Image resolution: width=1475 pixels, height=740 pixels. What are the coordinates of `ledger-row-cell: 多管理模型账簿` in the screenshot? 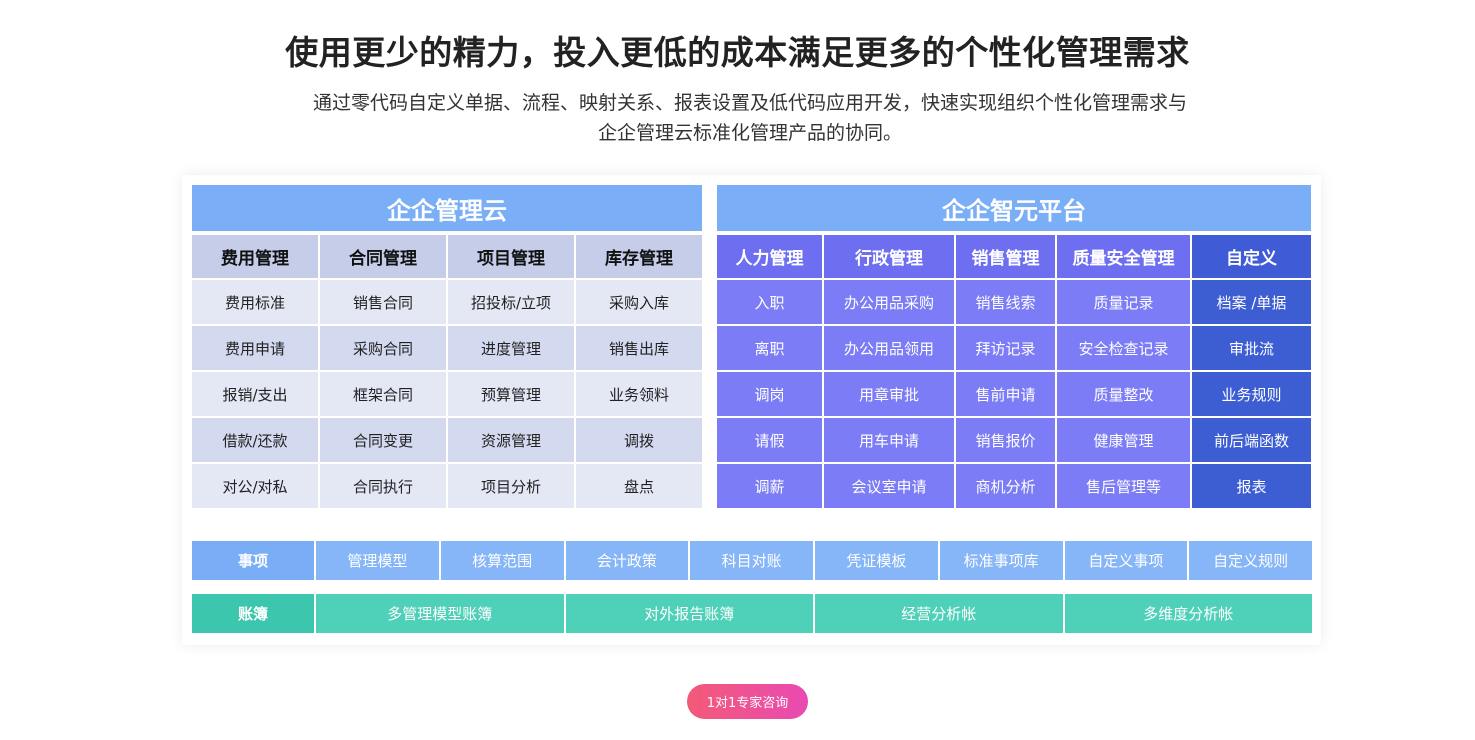 It's located at (440, 613).